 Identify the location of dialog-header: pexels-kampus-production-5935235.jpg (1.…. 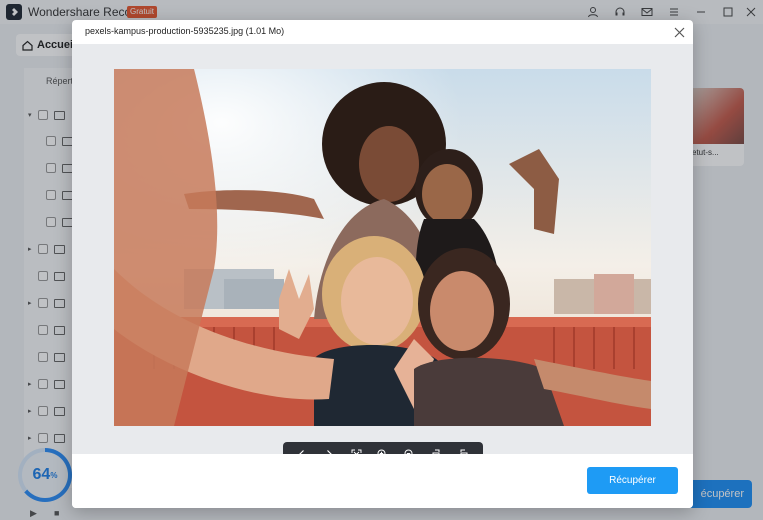
(382, 32).